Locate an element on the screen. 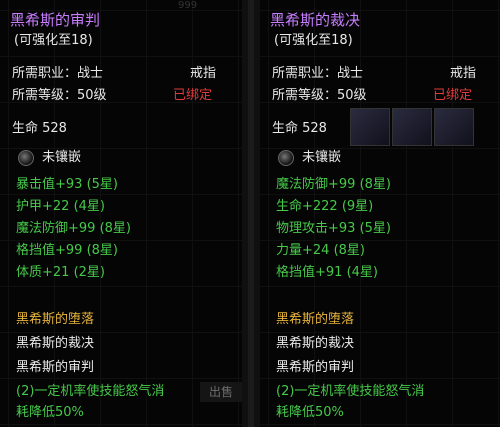 This screenshot has height=427, width=500. sell-button: 出售 is located at coordinates (221, 392).